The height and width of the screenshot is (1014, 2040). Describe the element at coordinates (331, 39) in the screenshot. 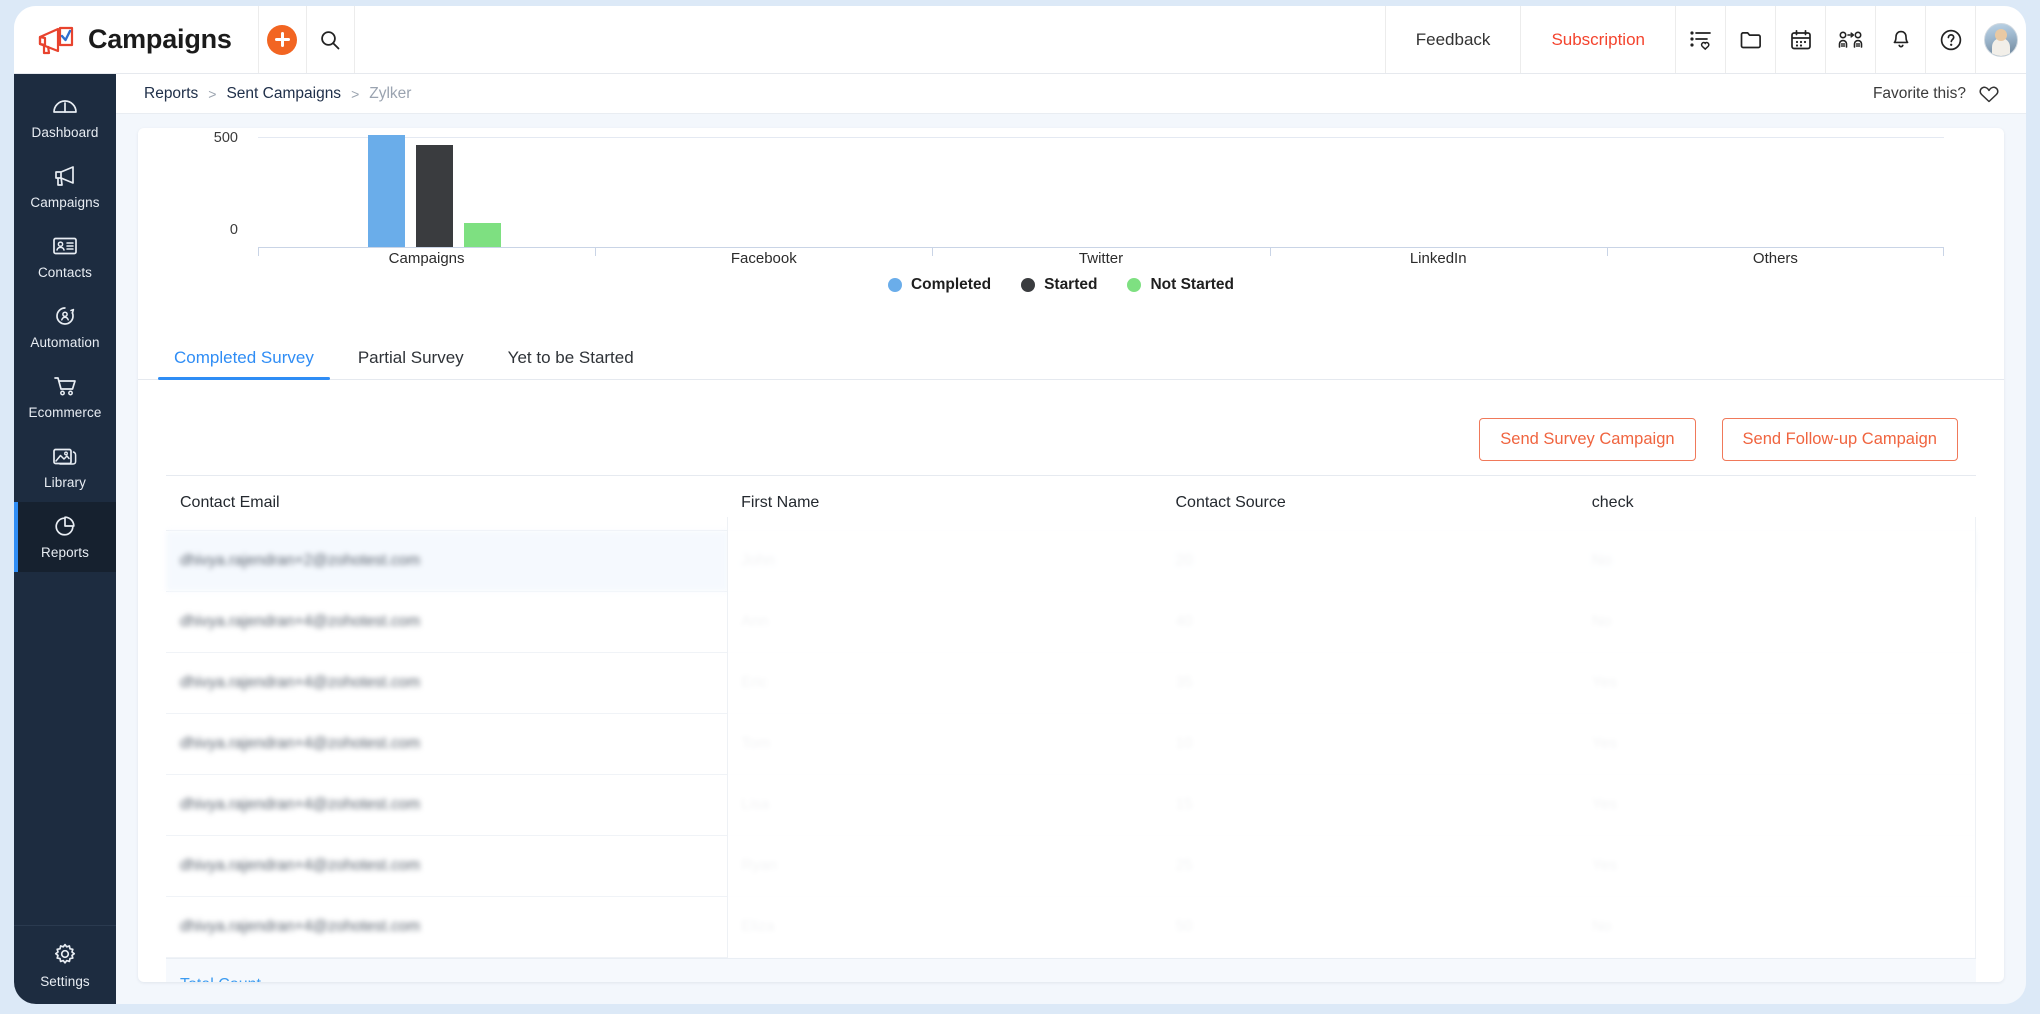

I see `search-button` at that location.